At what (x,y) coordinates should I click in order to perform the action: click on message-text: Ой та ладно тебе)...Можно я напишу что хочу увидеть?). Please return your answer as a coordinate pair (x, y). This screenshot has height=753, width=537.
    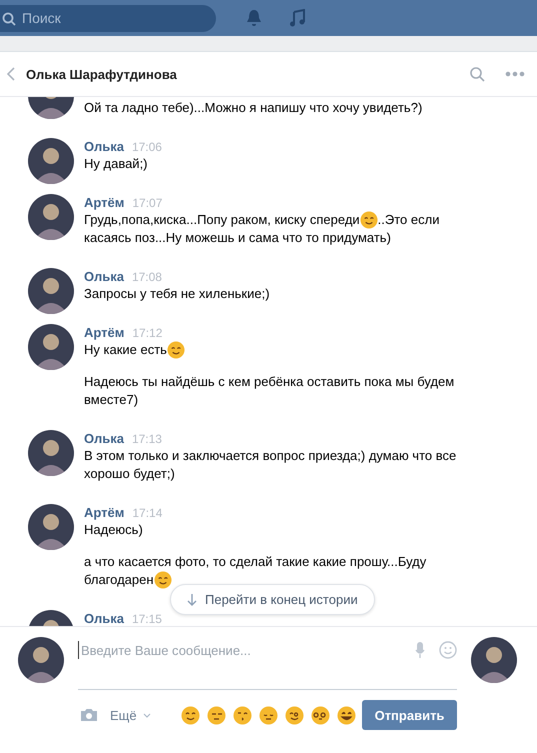
    Looking at the image, I should click on (253, 108).